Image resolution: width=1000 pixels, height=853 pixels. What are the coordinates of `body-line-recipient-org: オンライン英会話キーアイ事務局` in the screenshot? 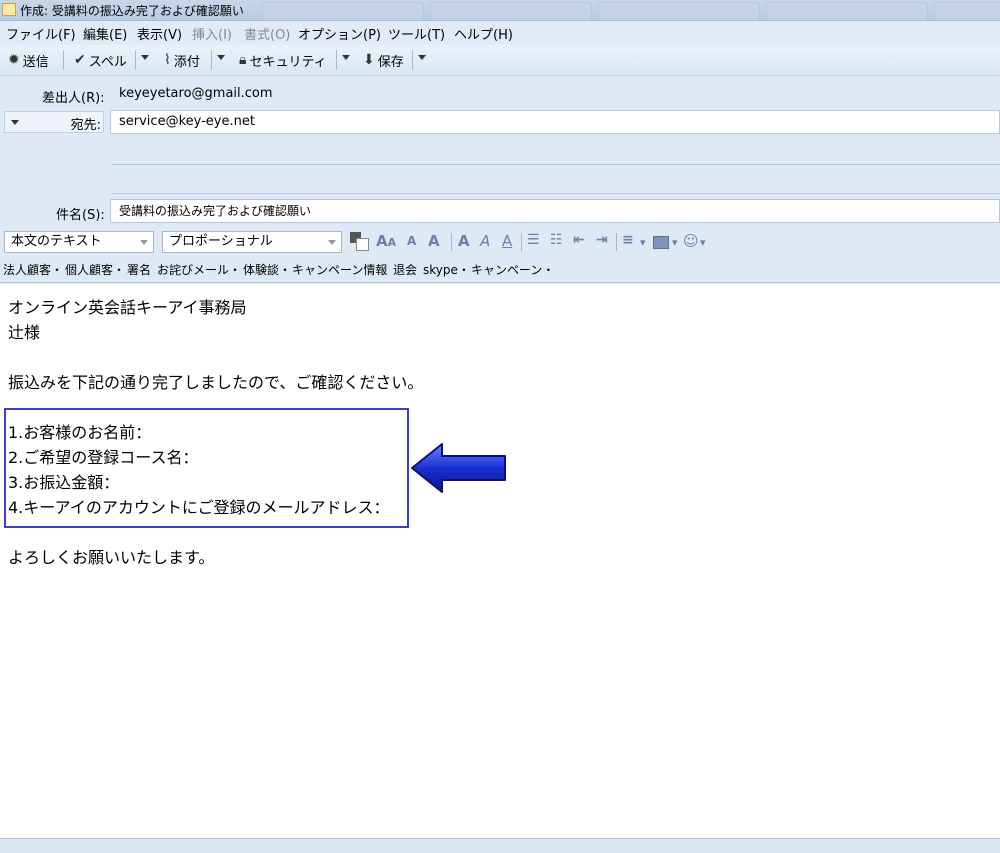 It's located at (127, 307).